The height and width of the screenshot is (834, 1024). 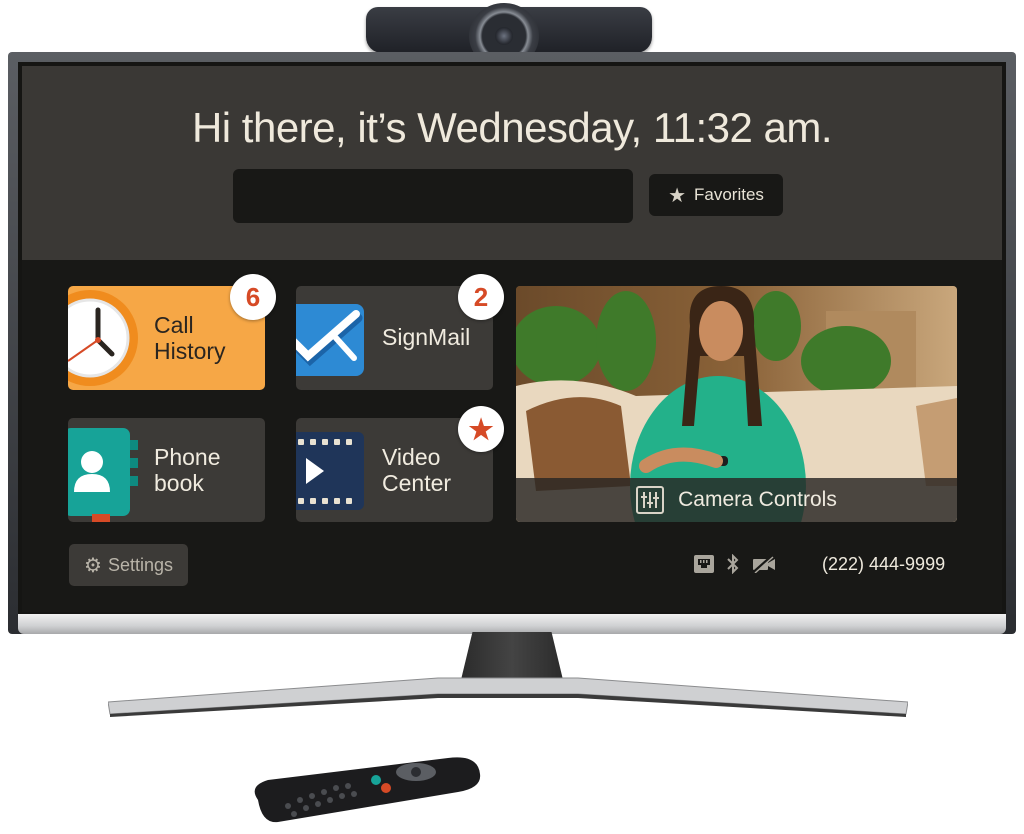 I want to click on camera-preview: Camera Controls, so click(x=736, y=404).